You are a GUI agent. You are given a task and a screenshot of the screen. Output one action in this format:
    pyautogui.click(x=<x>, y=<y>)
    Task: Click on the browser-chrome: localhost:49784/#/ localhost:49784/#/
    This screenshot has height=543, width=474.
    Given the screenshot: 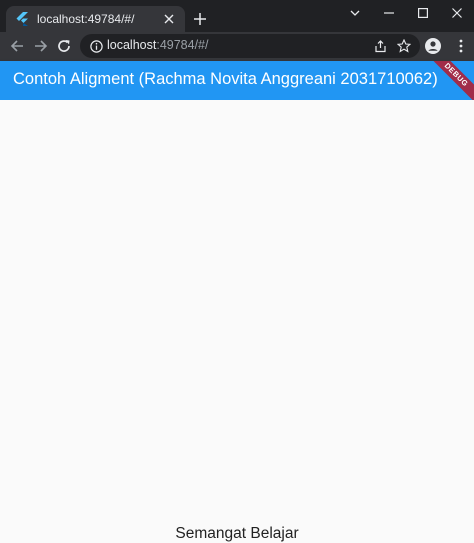 What is the action you would take?
    pyautogui.click(x=237, y=30)
    